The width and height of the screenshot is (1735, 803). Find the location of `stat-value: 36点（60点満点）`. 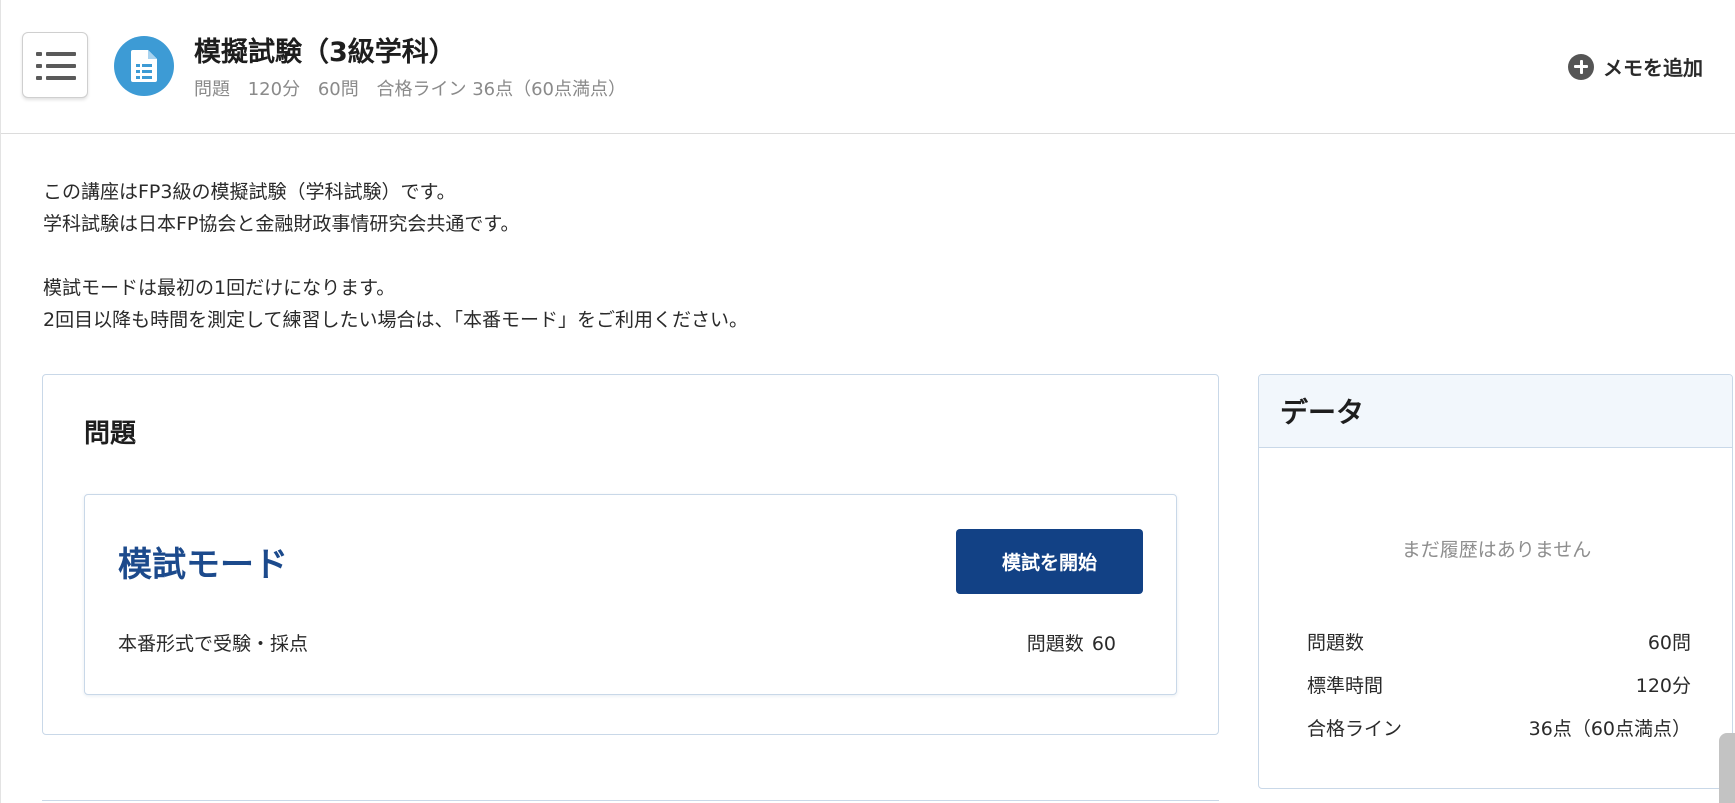

stat-value: 36点（60点満点） is located at coordinates (1609, 729).